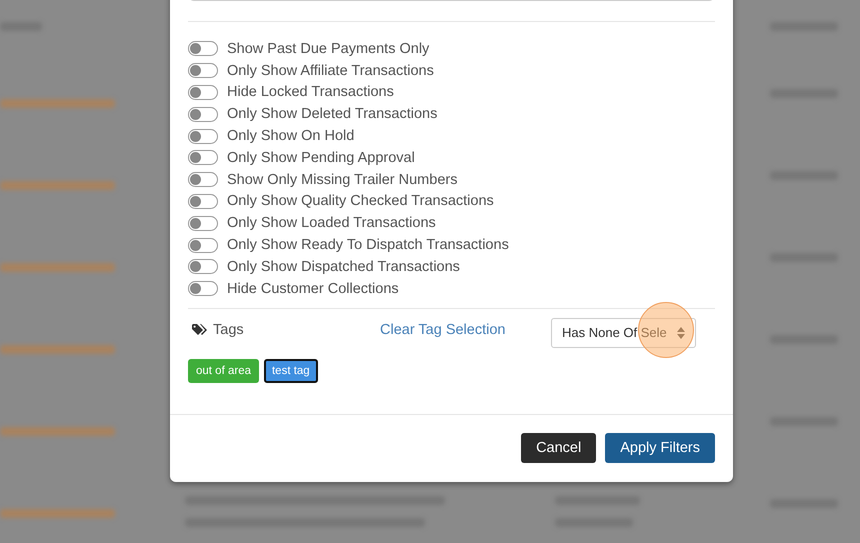 Image resolution: width=860 pixels, height=543 pixels. What do you see at coordinates (558, 448) in the screenshot?
I see `cancel-button: Cancel` at bounding box center [558, 448].